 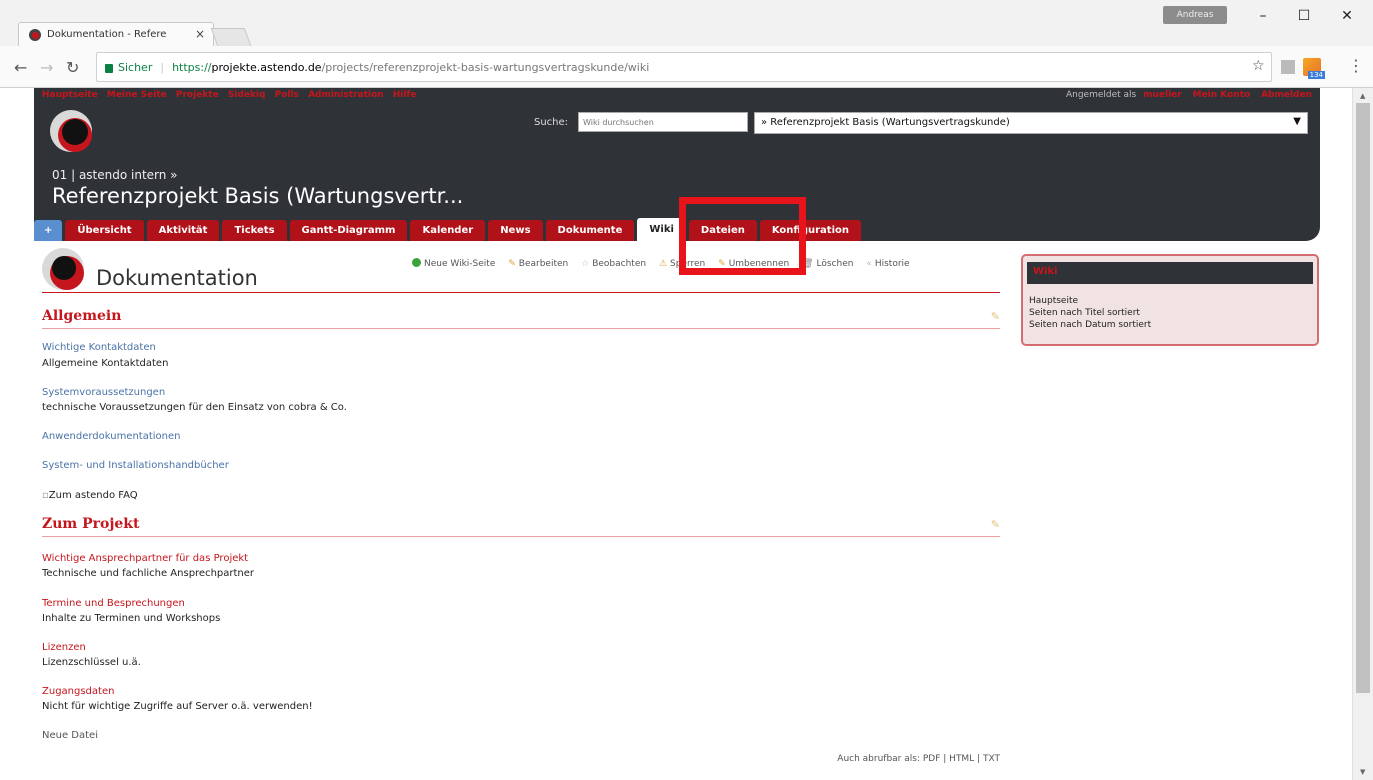 What do you see at coordinates (515, 230) in the screenshot?
I see `tab-news: News` at bounding box center [515, 230].